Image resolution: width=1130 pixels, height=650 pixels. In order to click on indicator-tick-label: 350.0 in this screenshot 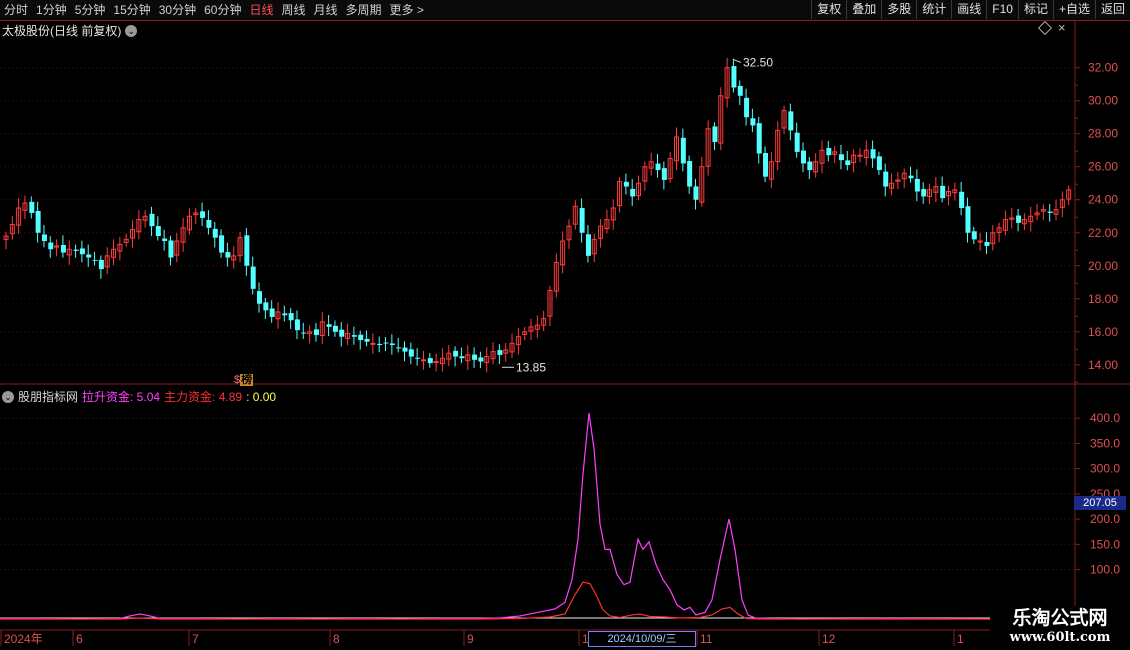, I will do `click(1105, 443)`.